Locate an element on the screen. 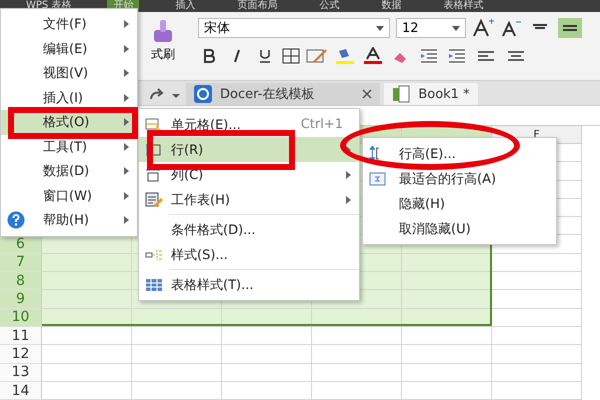  table-style-icon is located at coordinates (154, 285).